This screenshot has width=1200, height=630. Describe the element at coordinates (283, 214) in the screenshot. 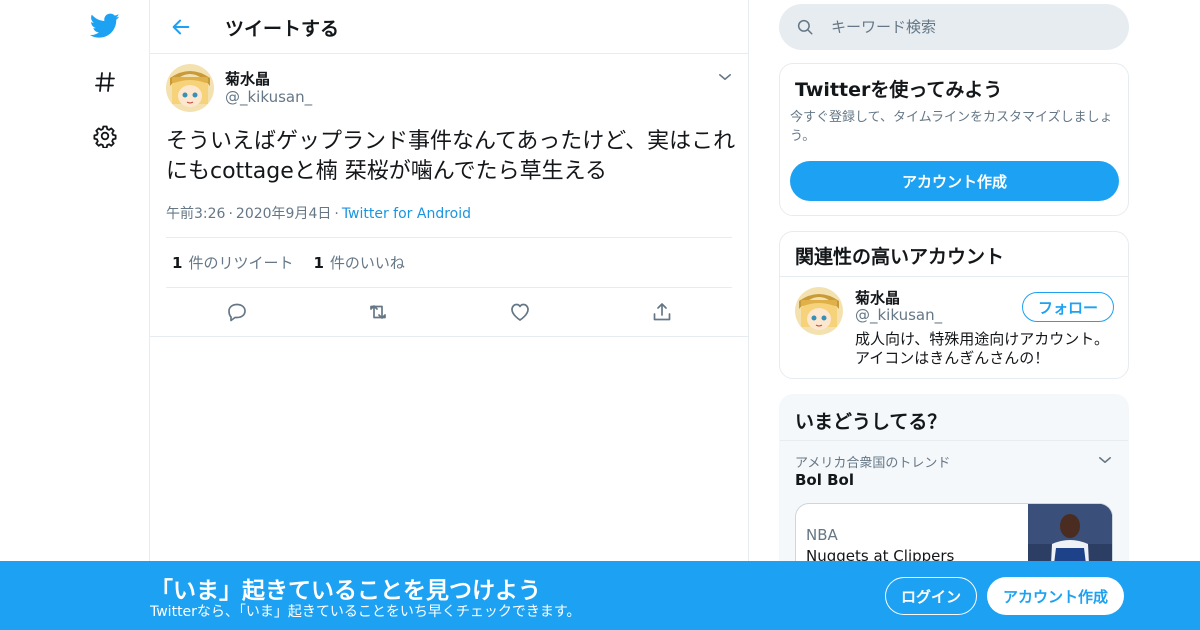

I see `tweet-date: 2020年9月4日` at that location.